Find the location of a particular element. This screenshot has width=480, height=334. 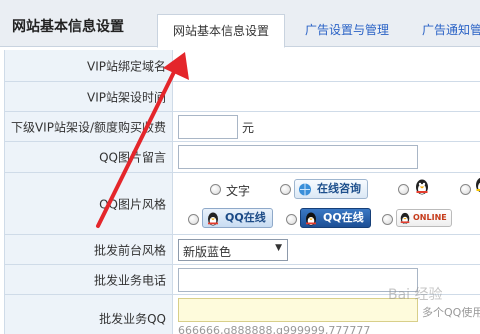

qq-message-input is located at coordinates (298, 157).